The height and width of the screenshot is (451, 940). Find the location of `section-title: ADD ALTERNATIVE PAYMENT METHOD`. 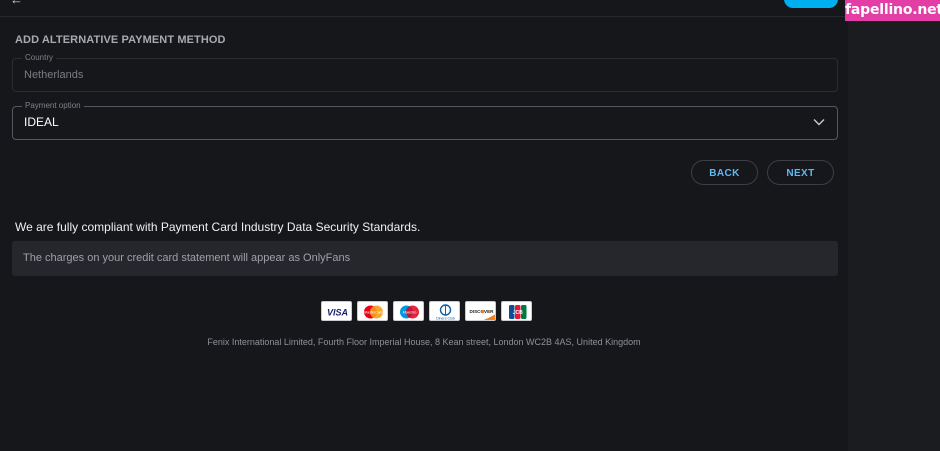

section-title: ADD ALTERNATIVE PAYMENT METHOD is located at coordinates (120, 40).